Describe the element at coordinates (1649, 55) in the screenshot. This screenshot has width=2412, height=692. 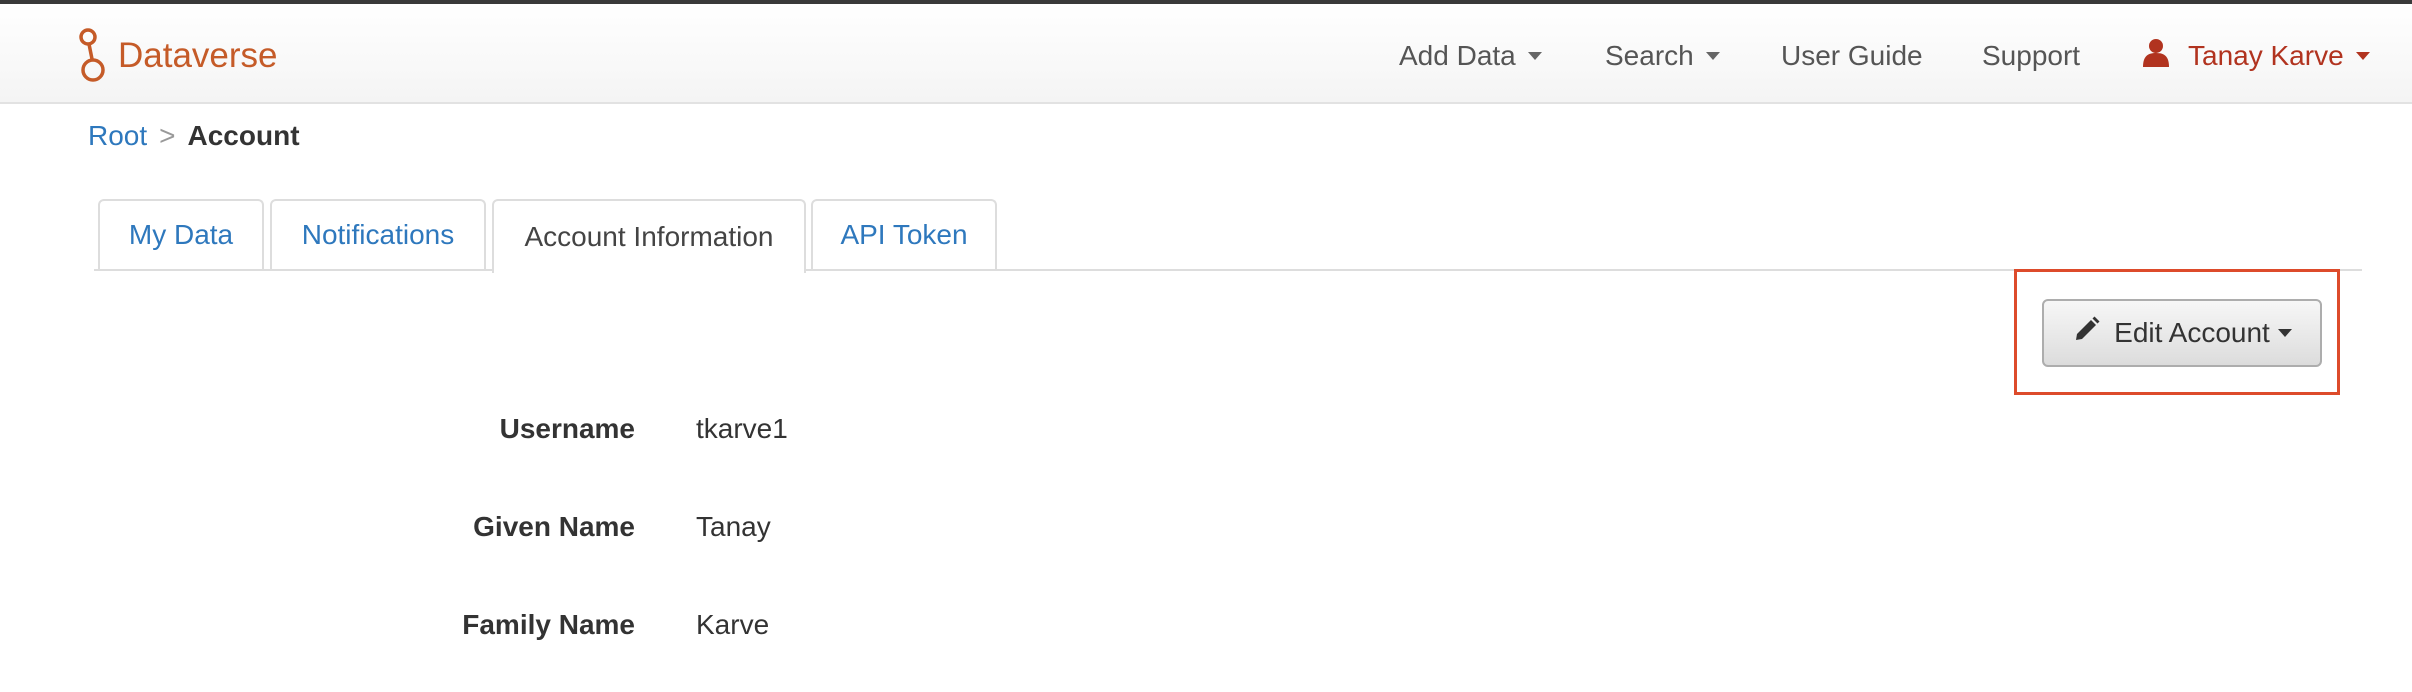
I see `nav-search-label: Search` at that location.